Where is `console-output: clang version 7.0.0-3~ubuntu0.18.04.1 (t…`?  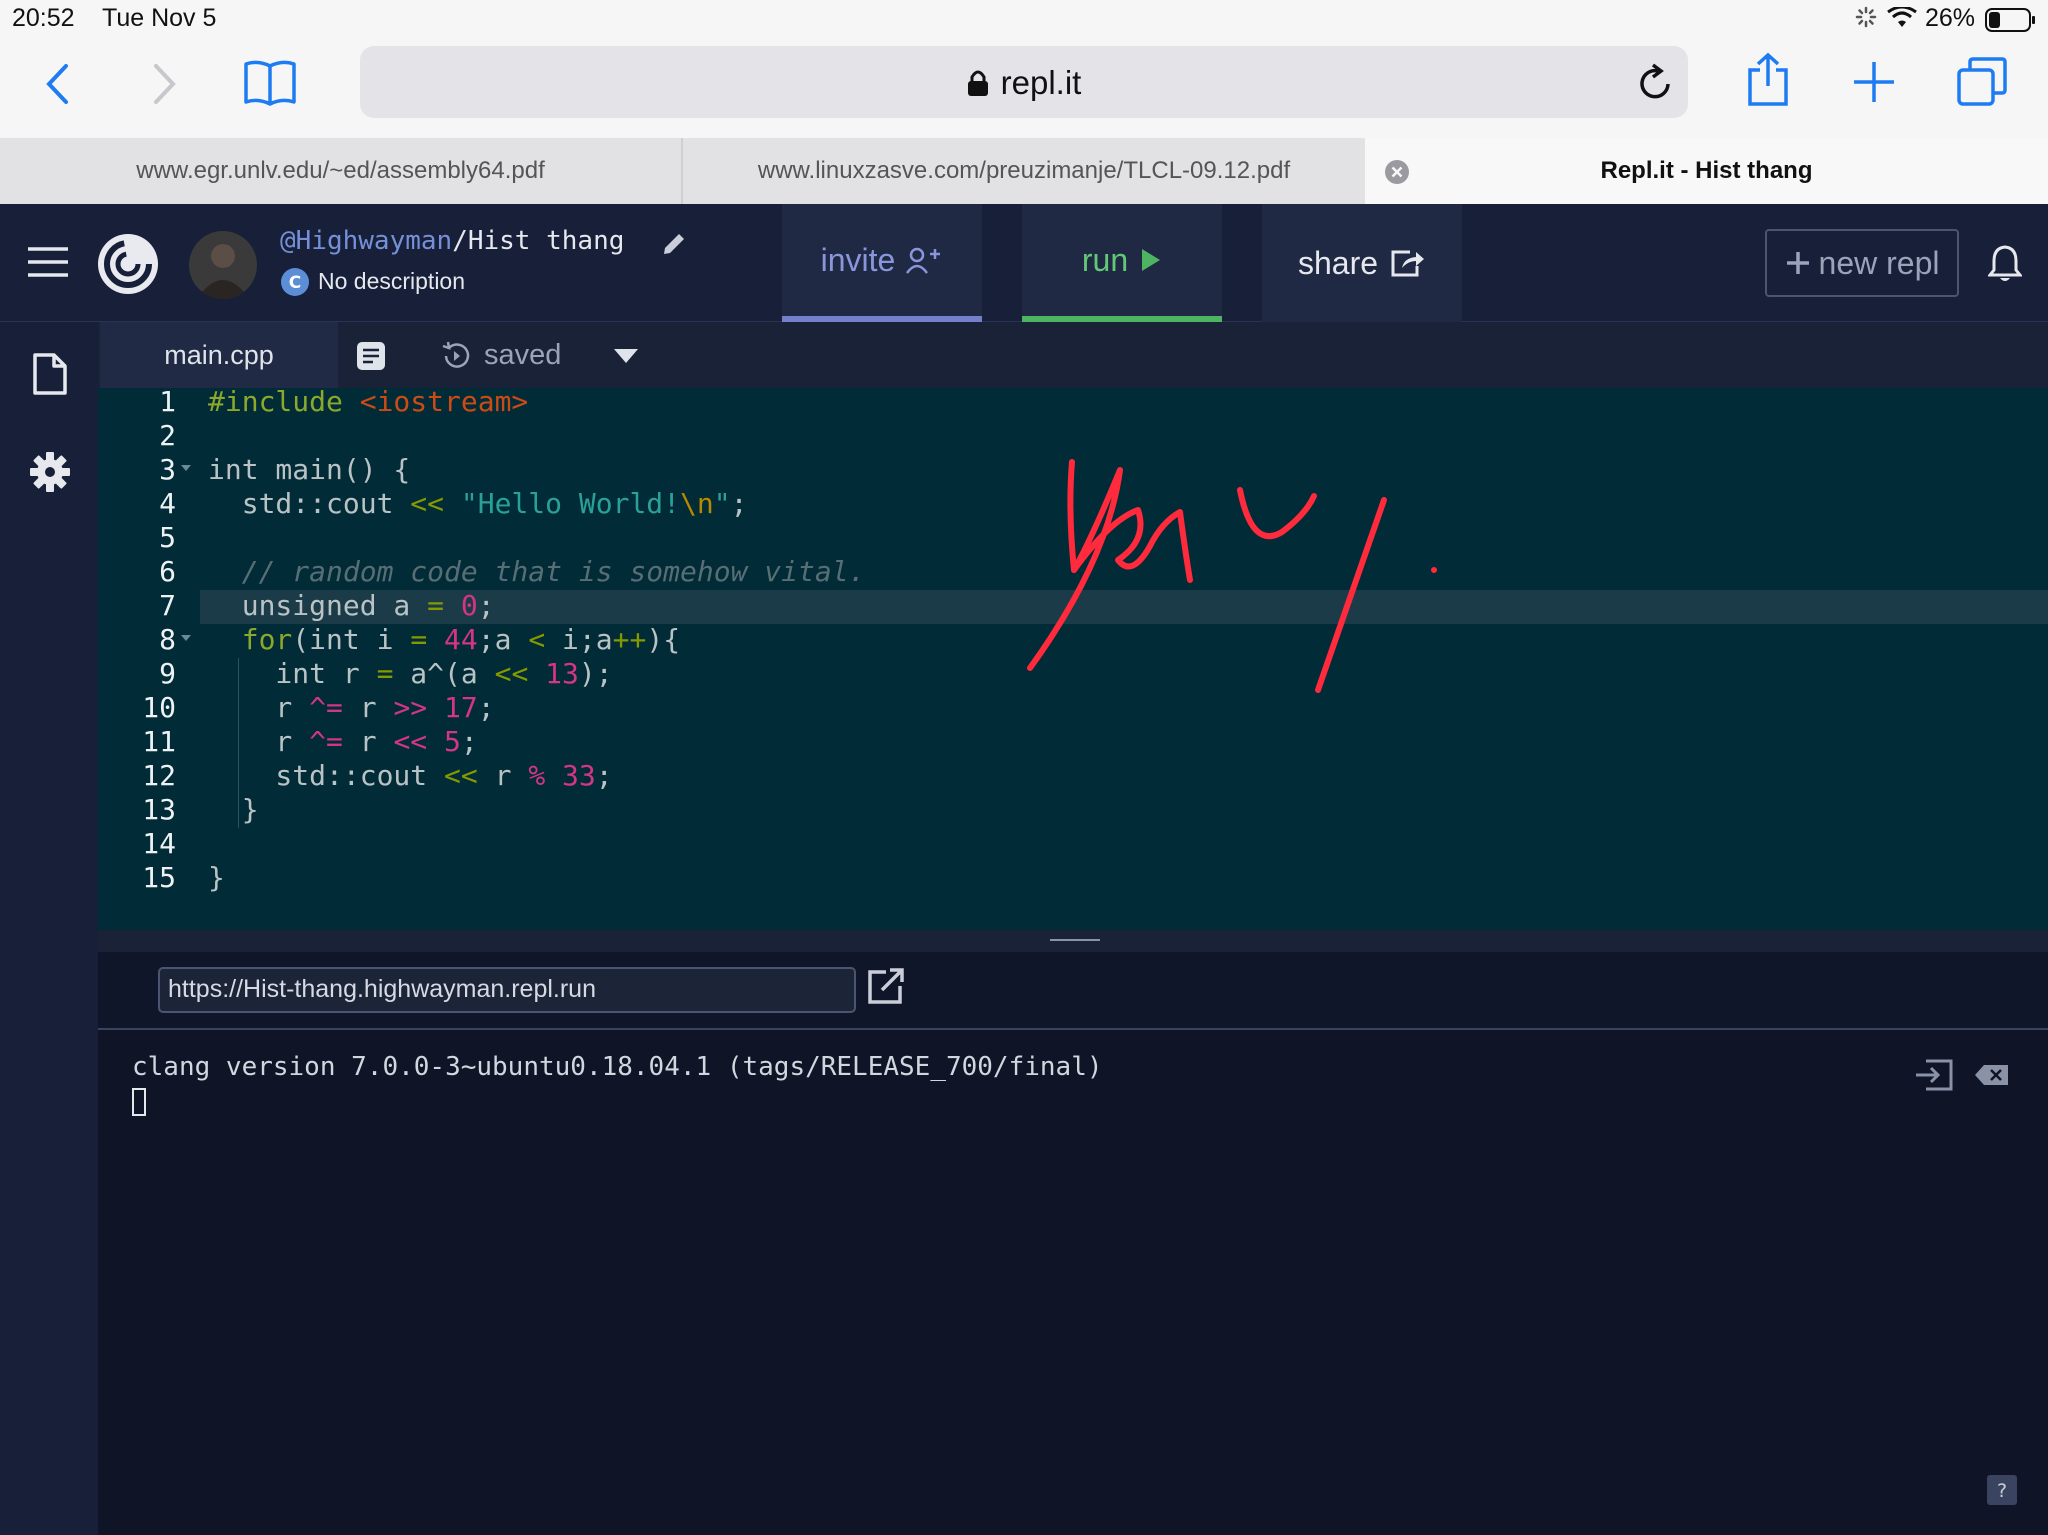
console-output: clang version 7.0.0-3~ubuntu0.18.04.1 (t… is located at coordinates (617, 1067).